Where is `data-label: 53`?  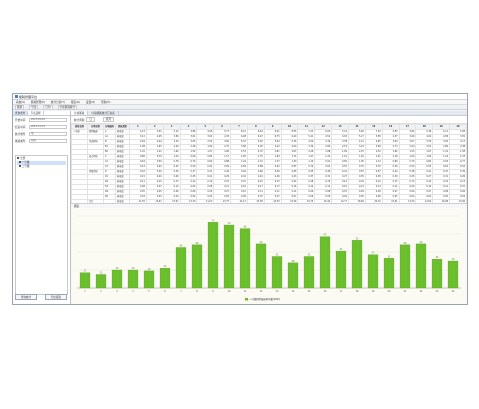
data-label: 53 is located at coordinates (357, 238).